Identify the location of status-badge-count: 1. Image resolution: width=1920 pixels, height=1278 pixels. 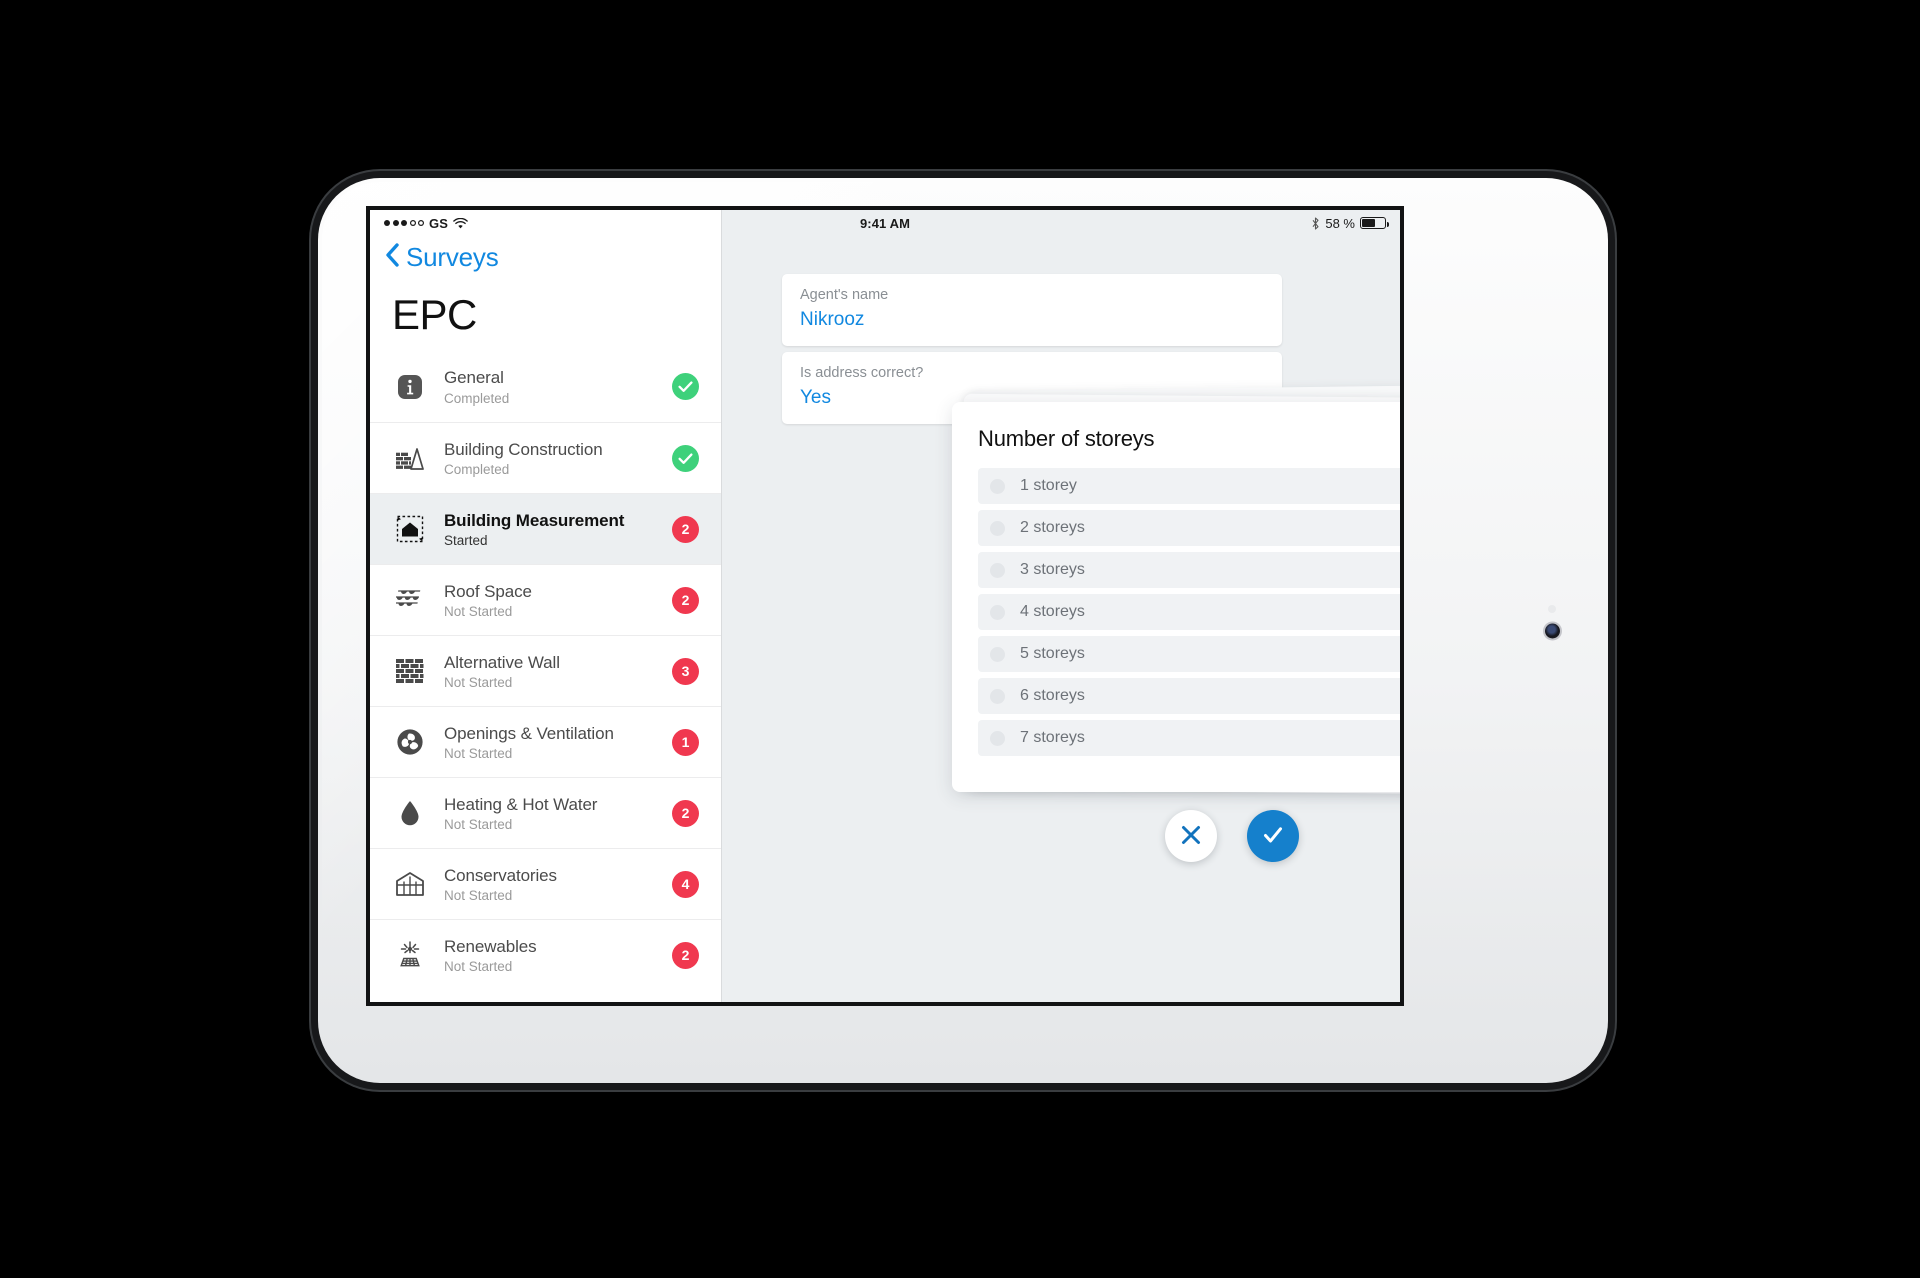
(685, 742).